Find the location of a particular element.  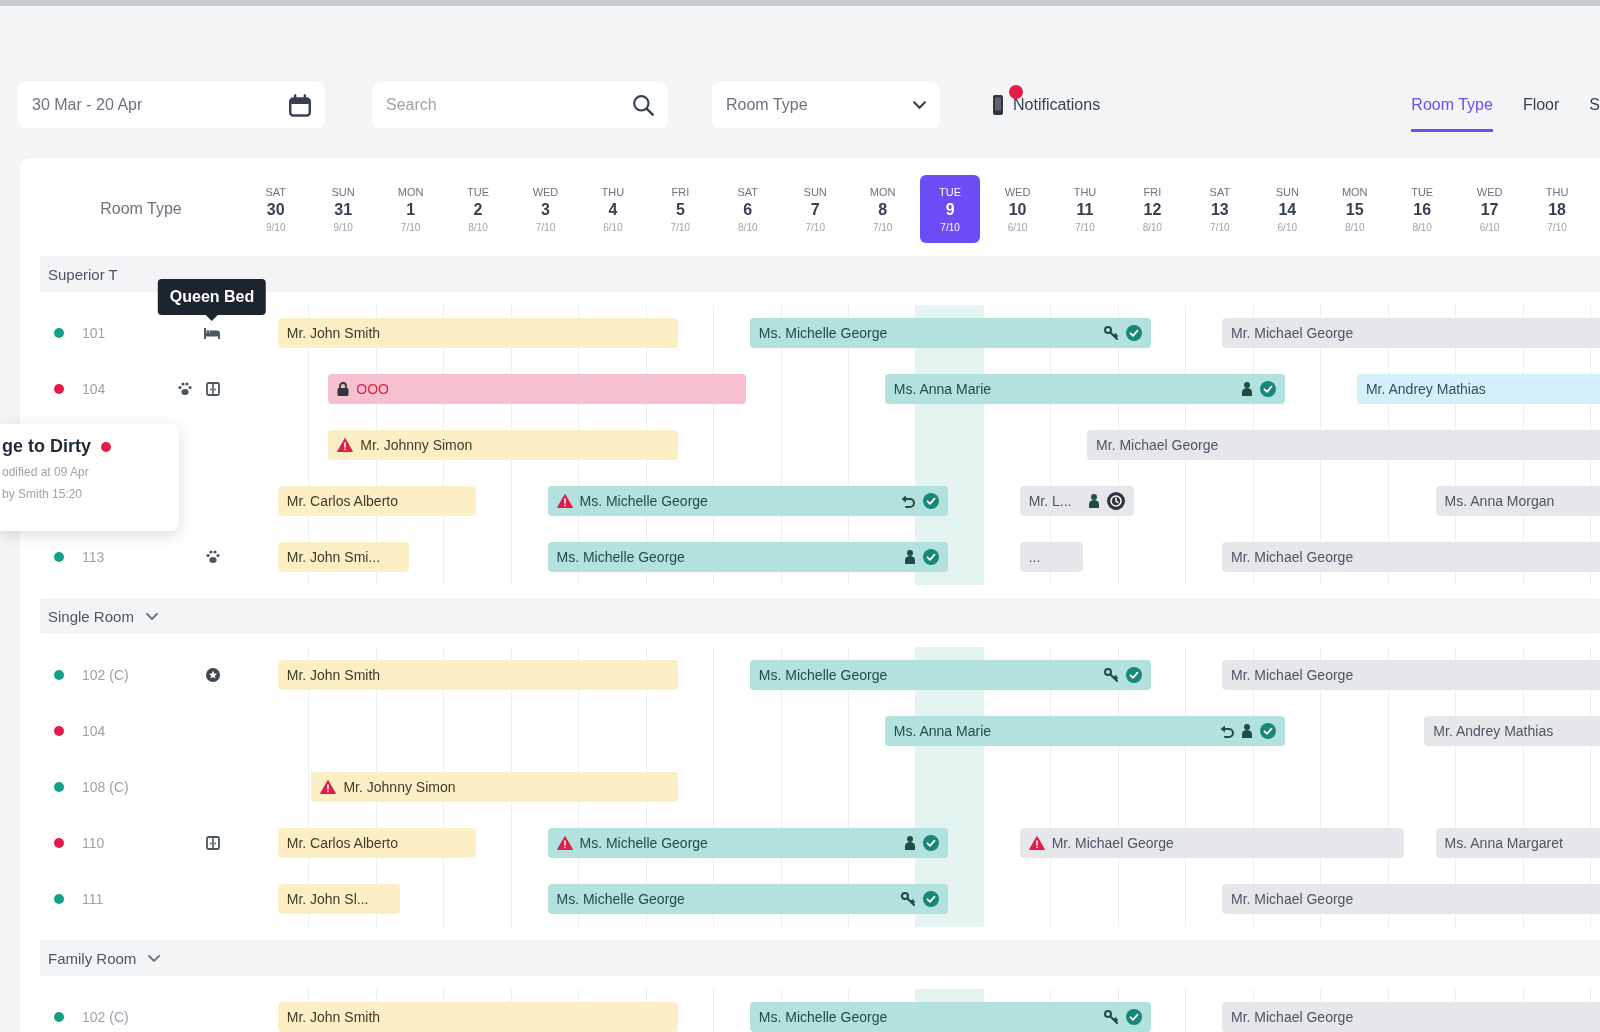

view-tab: Floor is located at coordinates (1541, 107).